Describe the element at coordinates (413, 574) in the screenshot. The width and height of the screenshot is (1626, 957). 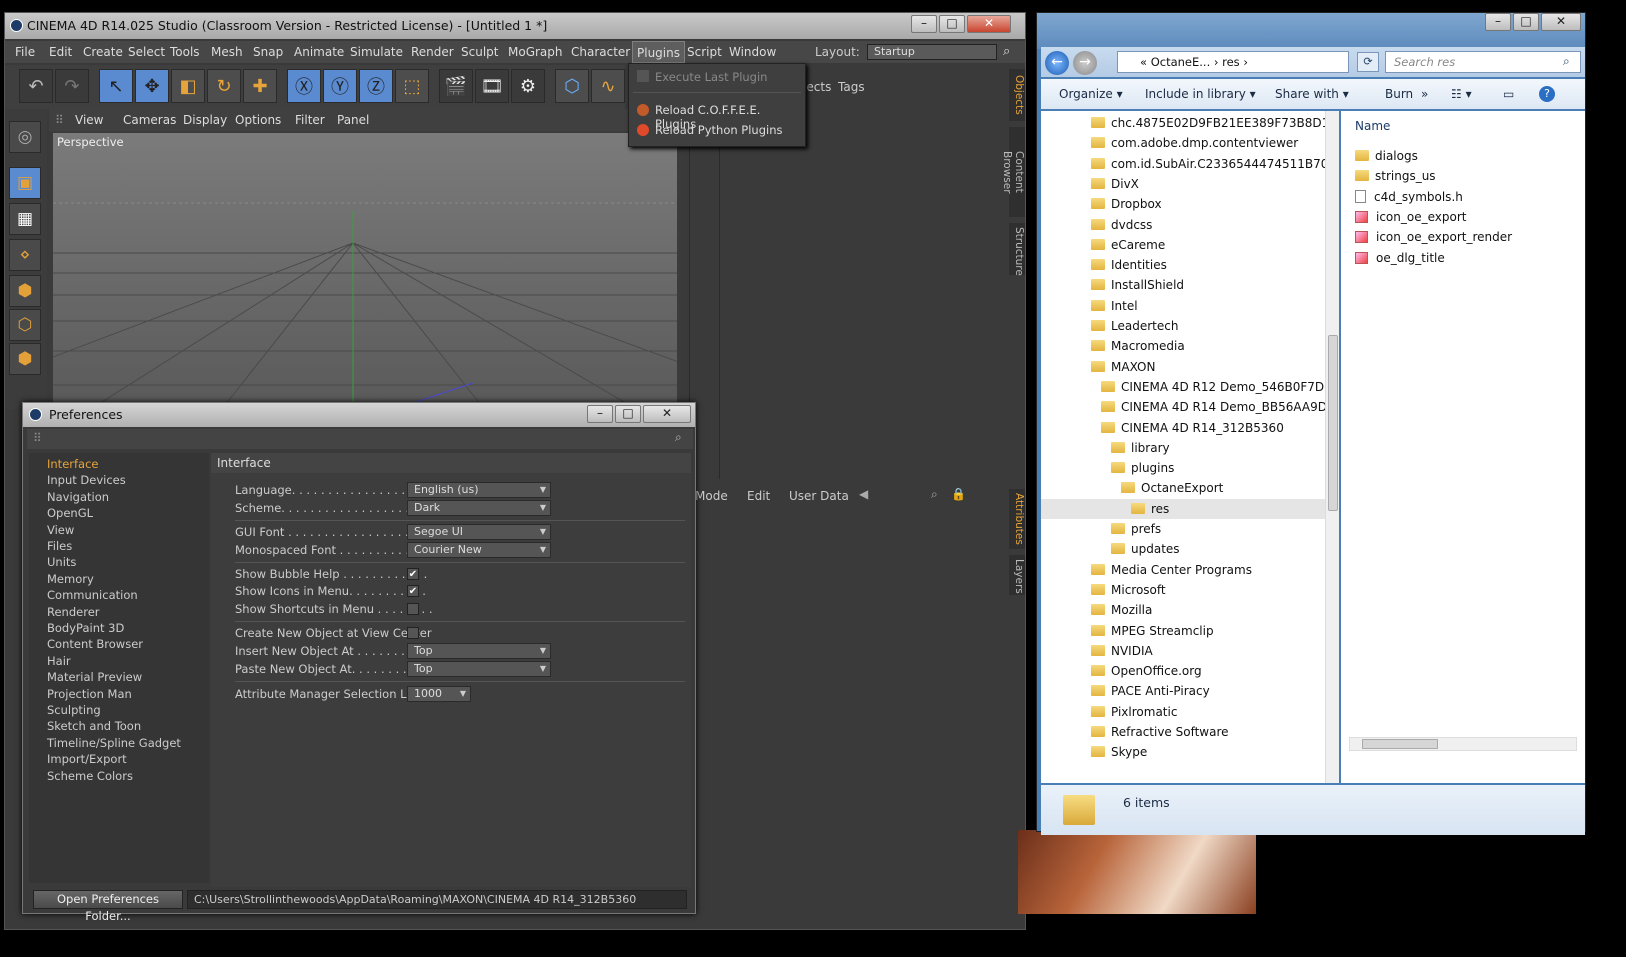
I see `bubble-help-checkbox: ✔` at that location.